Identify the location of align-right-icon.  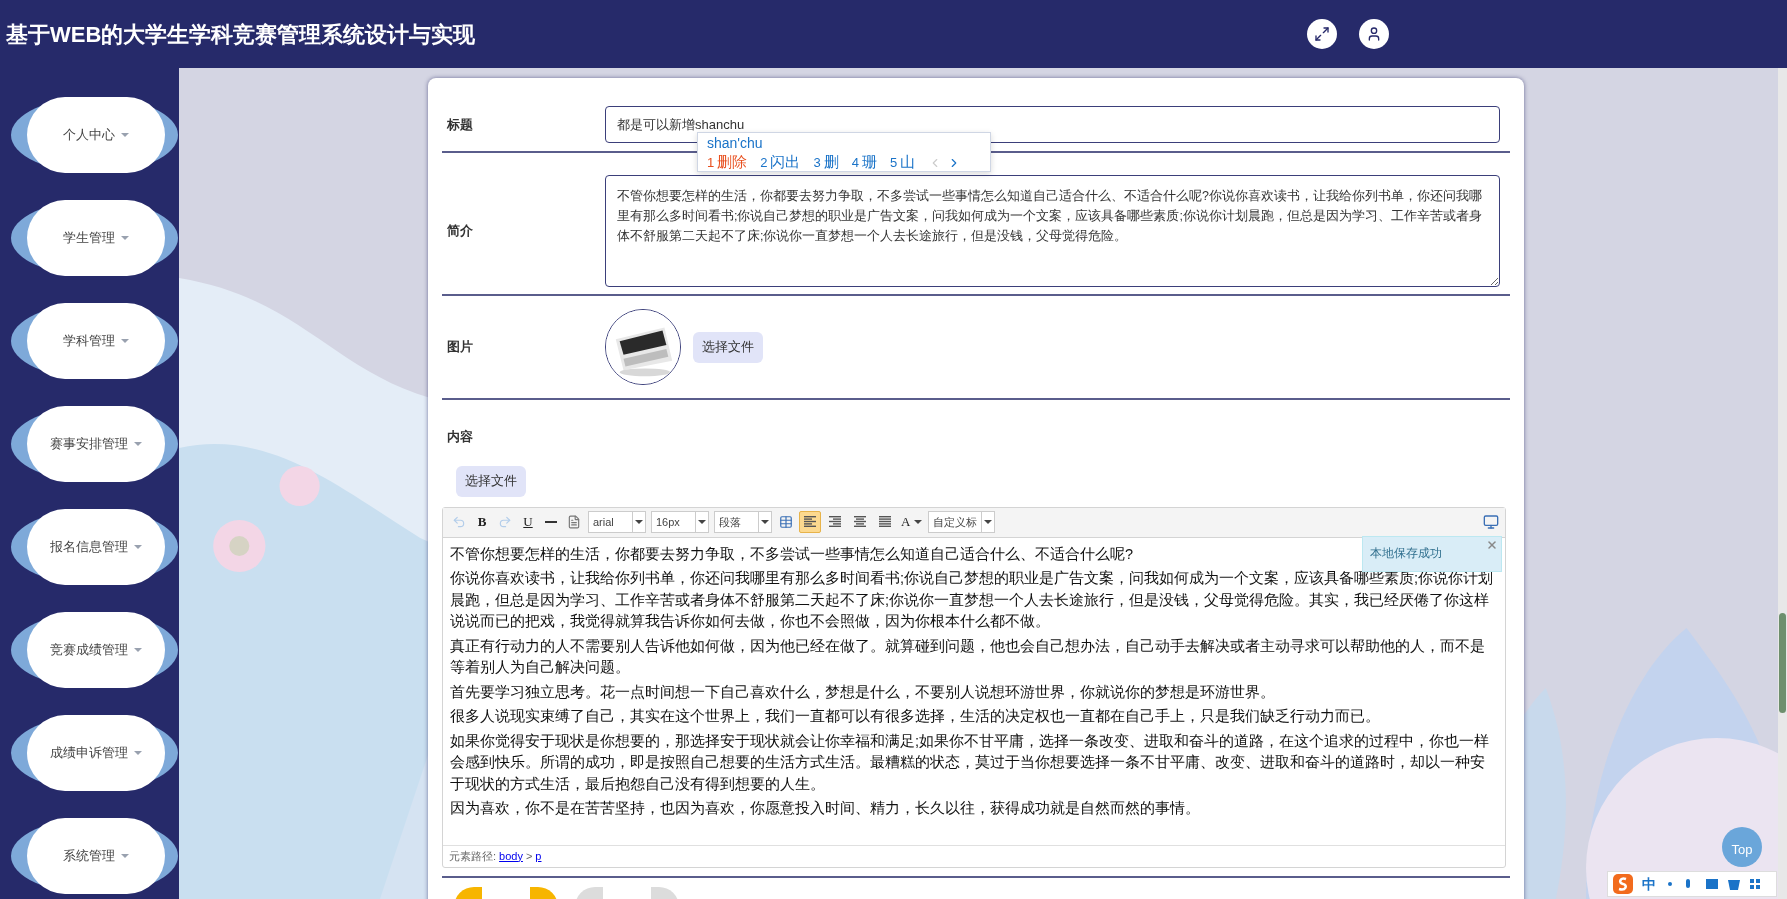
(835, 522).